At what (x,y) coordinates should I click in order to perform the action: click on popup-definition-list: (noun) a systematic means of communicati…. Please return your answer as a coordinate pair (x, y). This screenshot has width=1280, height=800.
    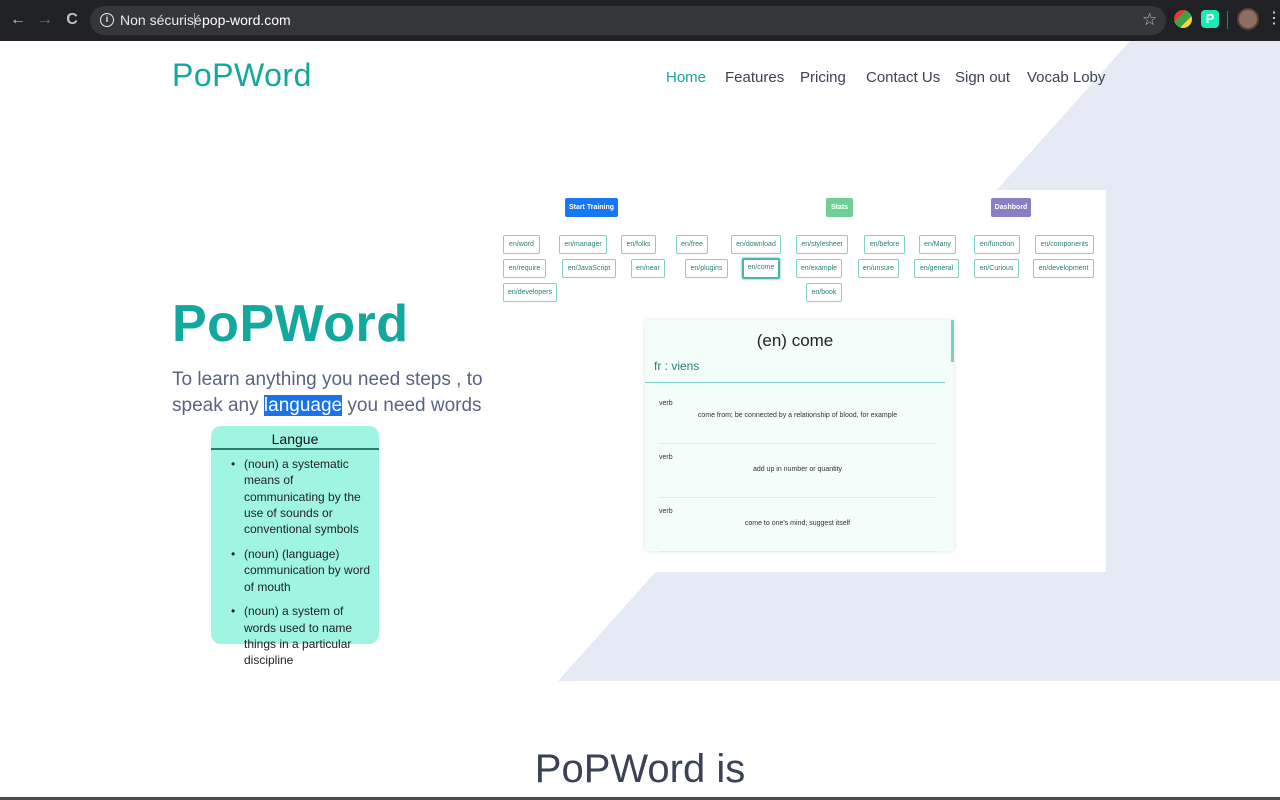
    Looking at the image, I should click on (295, 559).